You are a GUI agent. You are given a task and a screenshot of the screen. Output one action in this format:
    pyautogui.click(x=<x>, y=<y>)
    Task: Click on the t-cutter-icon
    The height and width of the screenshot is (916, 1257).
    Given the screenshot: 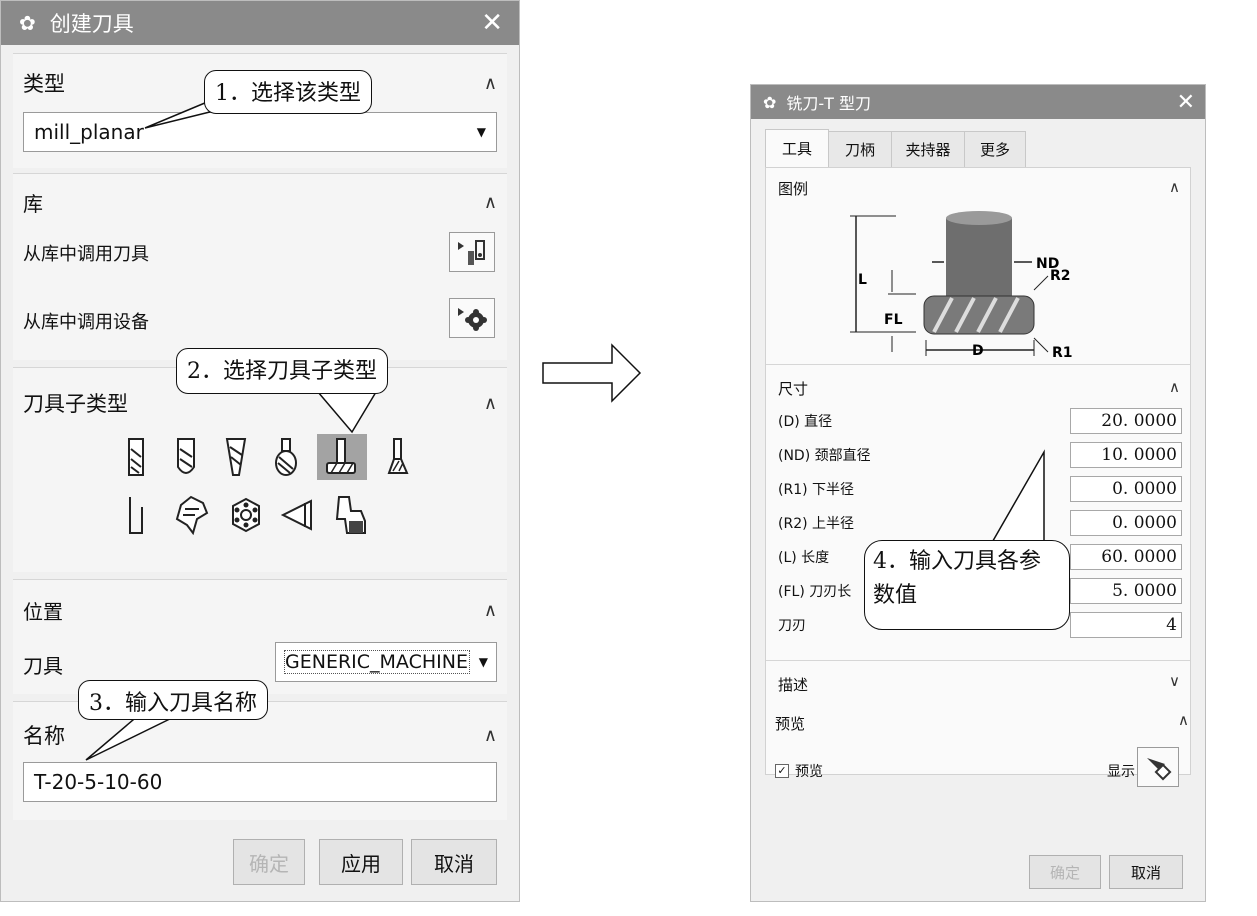 What is the action you would take?
    pyautogui.click(x=342, y=457)
    